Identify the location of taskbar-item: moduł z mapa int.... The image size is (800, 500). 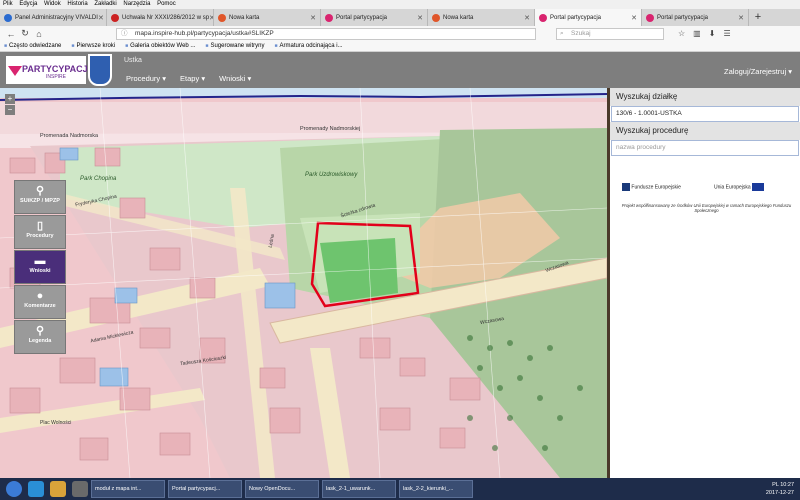
(128, 489).